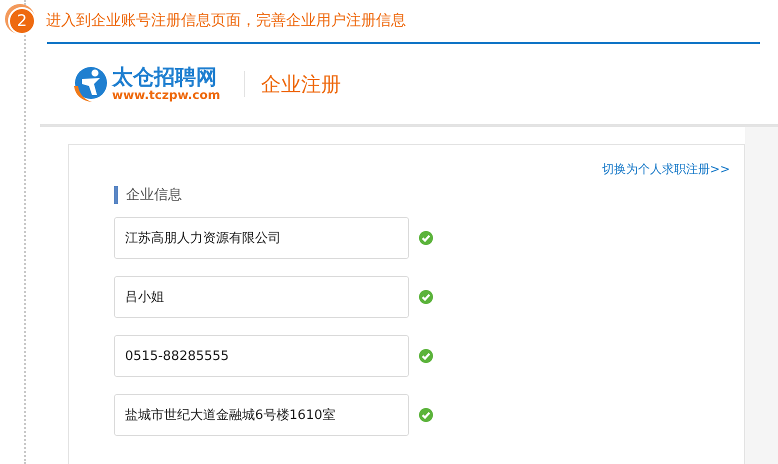 The height and width of the screenshot is (464, 778). What do you see at coordinates (301, 84) in the screenshot?
I see `page-title: 企业注册` at bounding box center [301, 84].